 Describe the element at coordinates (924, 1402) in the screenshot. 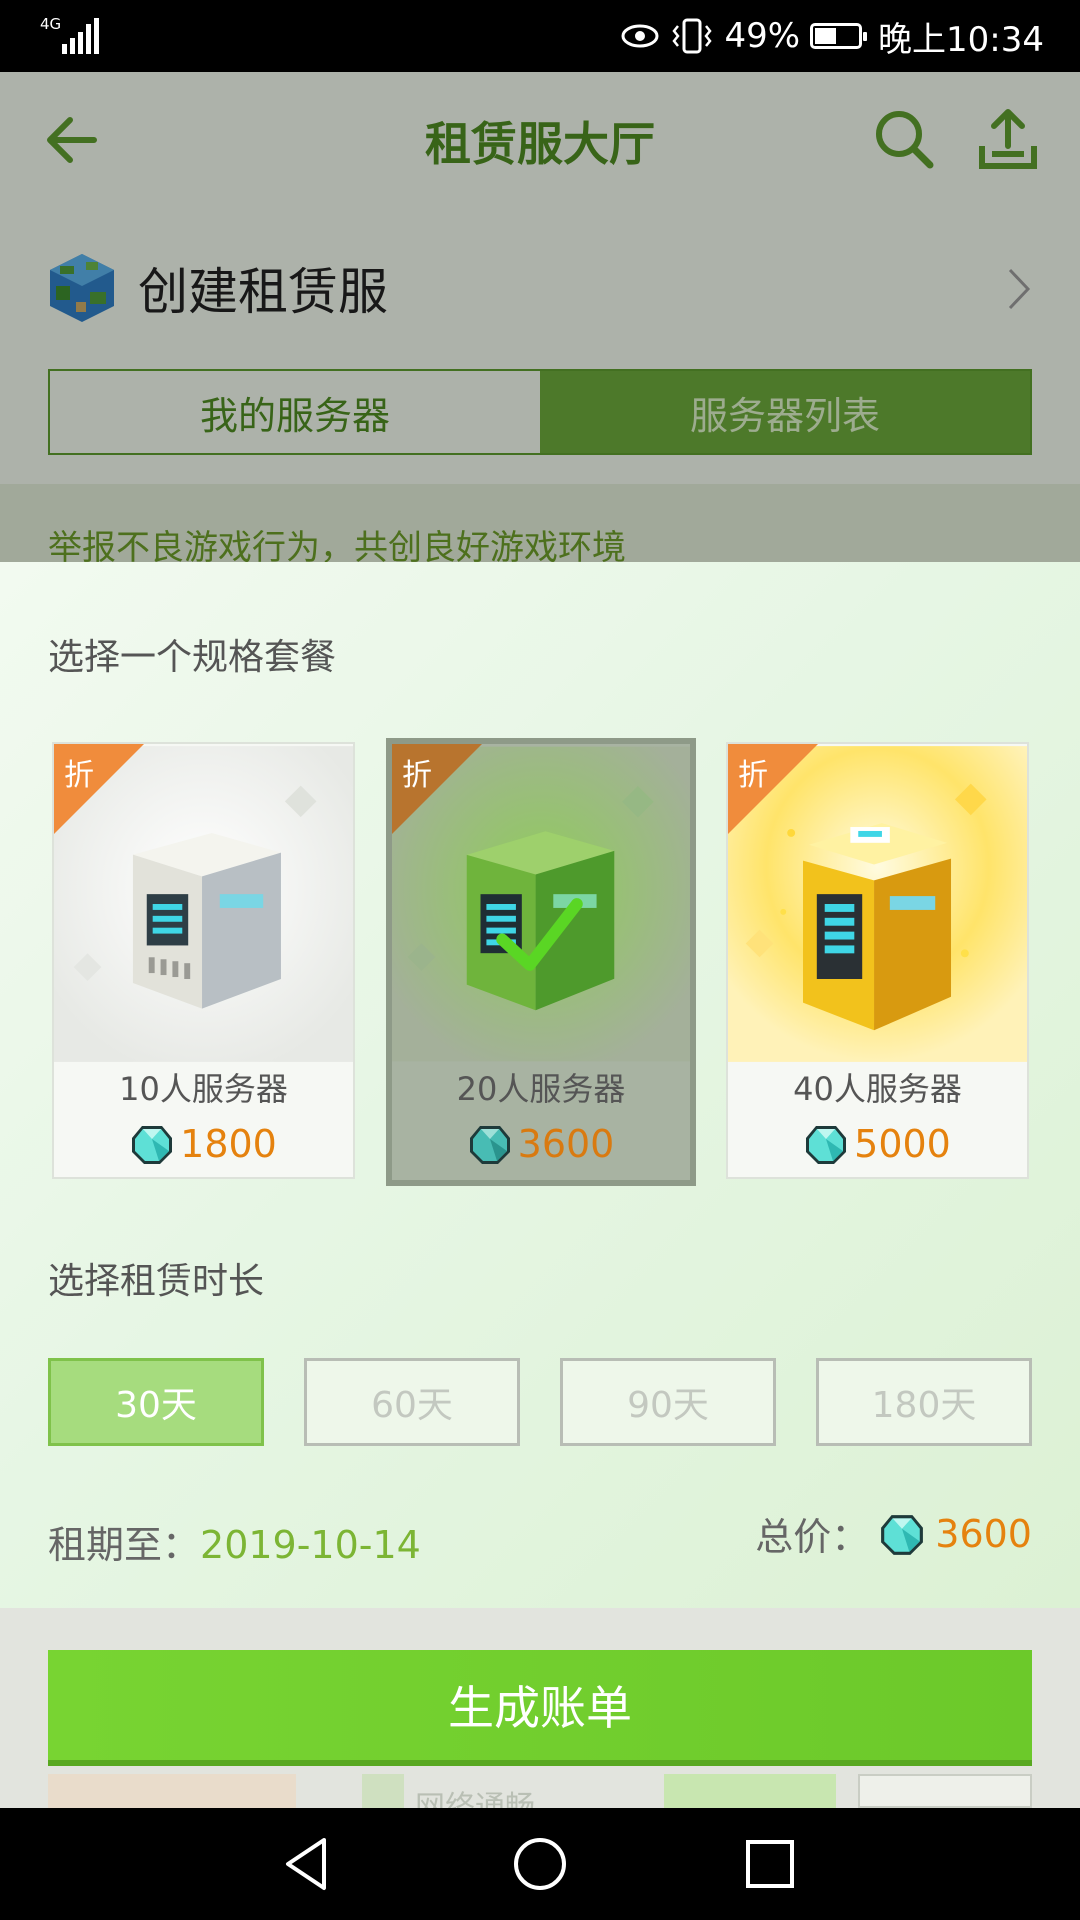

I see `duration-option-180: 180天` at that location.